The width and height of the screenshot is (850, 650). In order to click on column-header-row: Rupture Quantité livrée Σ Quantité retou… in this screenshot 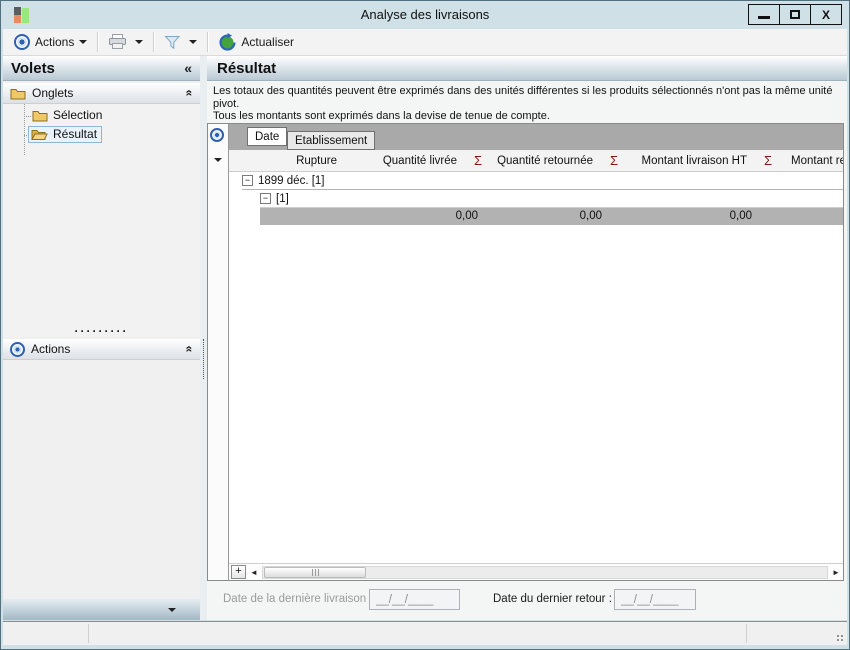, I will do `click(536, 161)`.